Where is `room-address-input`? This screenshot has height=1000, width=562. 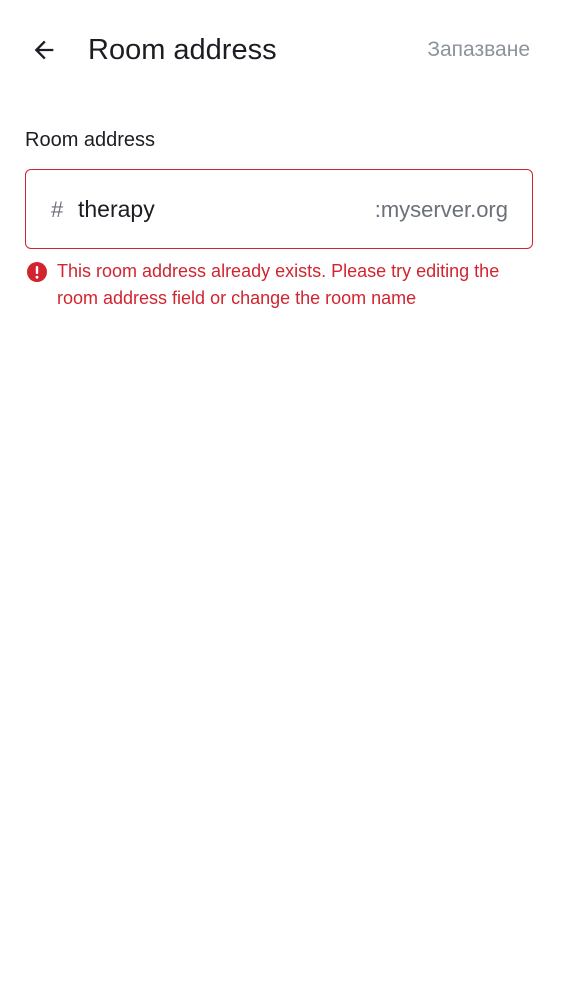 room-address-input is located at coordinates (213, 209).